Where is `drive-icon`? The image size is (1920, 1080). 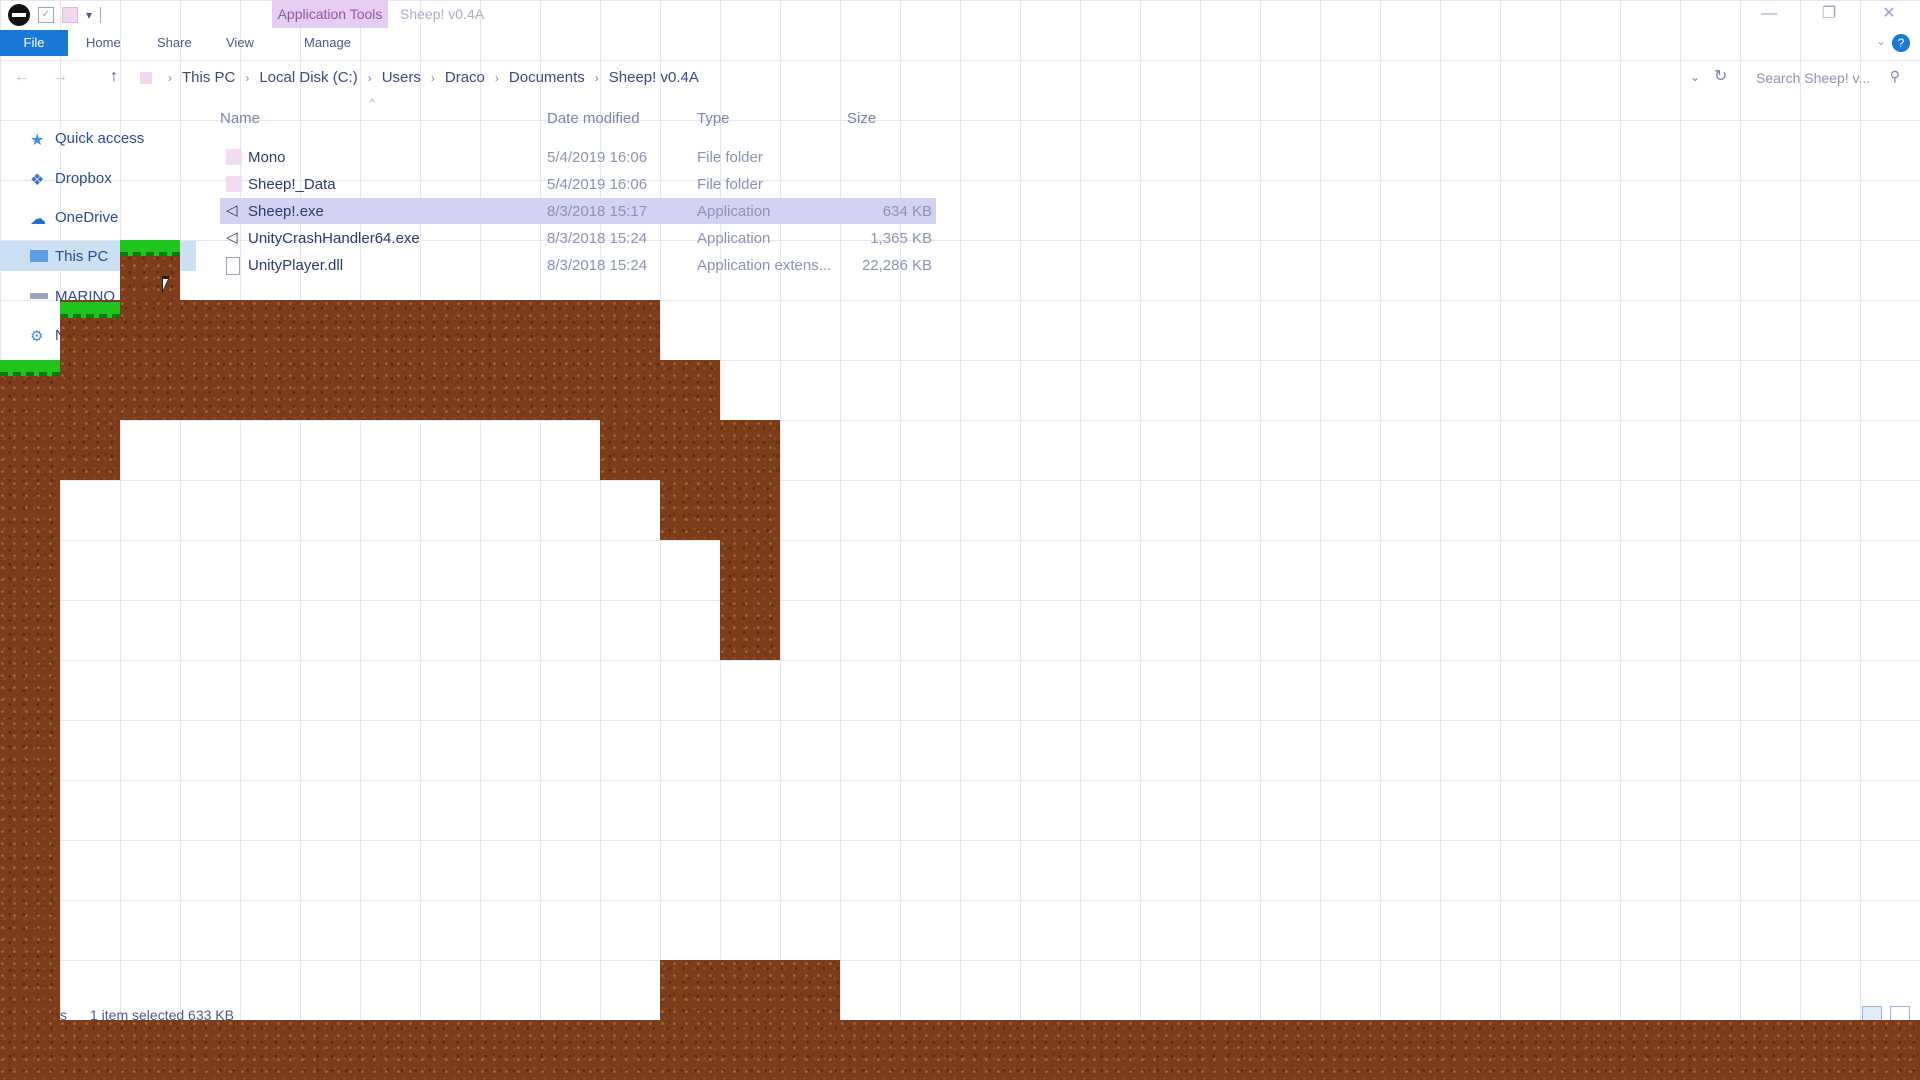 drive-icon is located at coordinates (39, 296).